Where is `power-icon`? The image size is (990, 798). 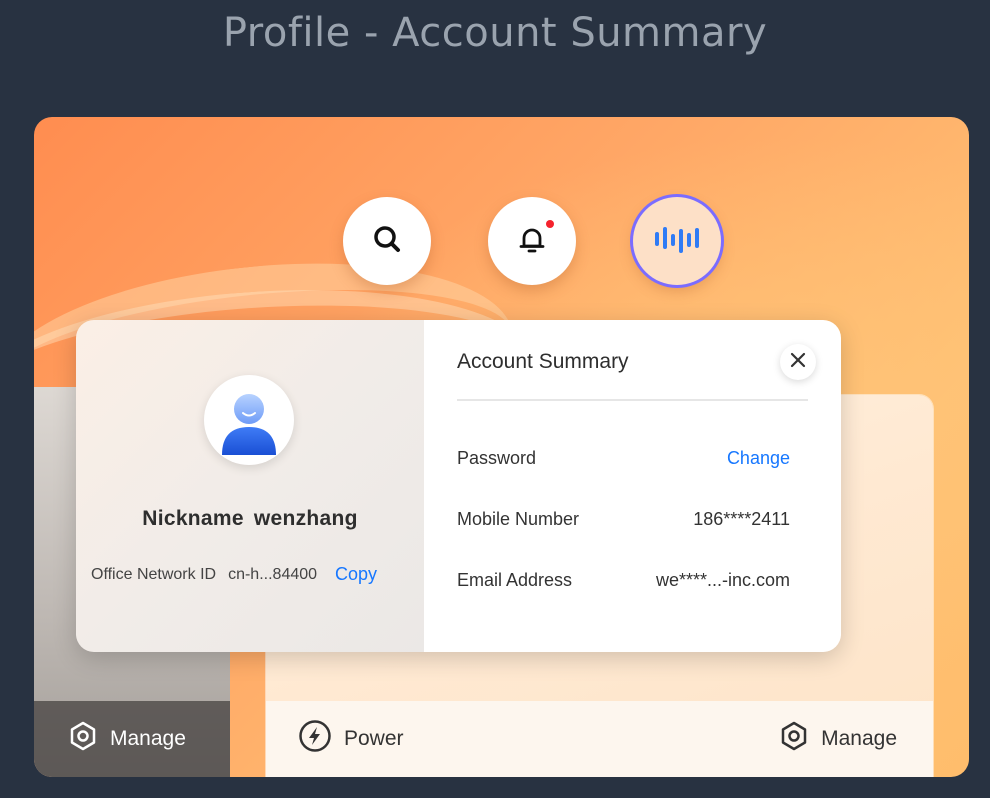
power-icon is located at coordinates (315, 739).